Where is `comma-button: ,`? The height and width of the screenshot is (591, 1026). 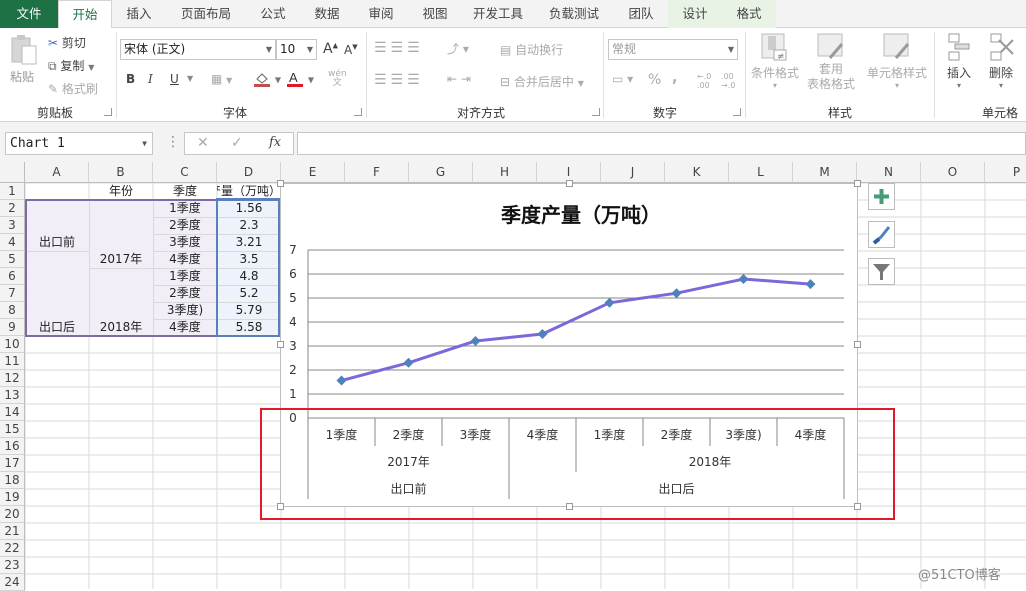
comma-button: , is located at coordinates (674, 78).